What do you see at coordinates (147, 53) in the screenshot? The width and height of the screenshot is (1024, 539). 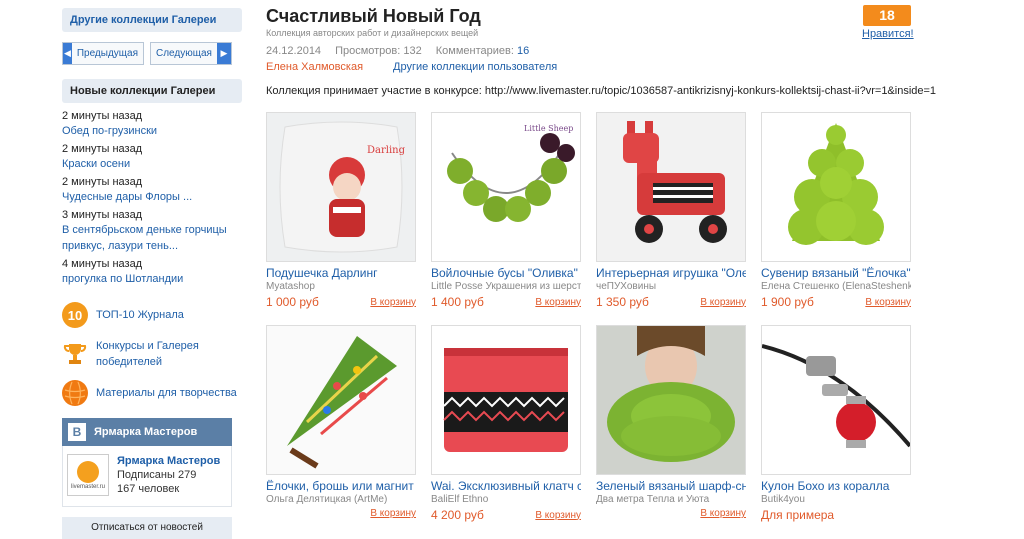 I see `collection-nav: ◀ Предыдущая Следующая ▶` at bounding box center [147, 53].